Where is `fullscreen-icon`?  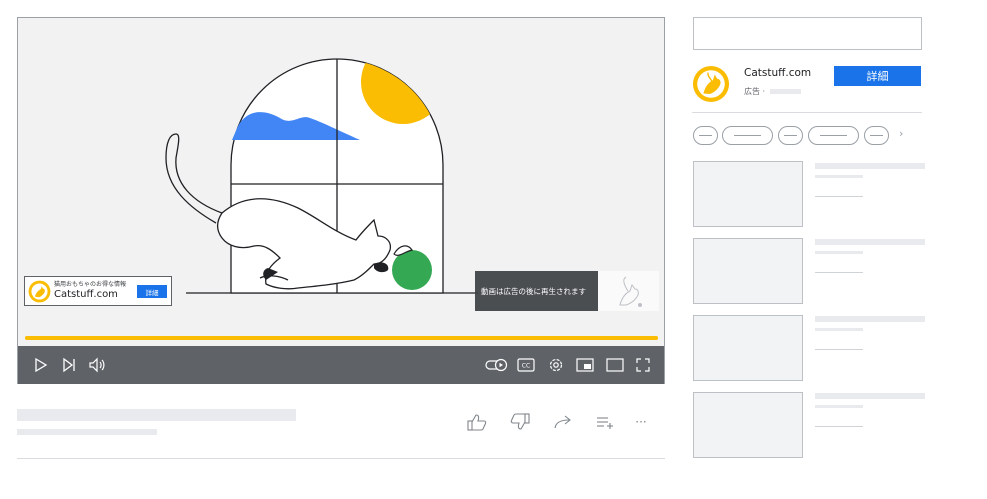
fullscreen-icon is located at coordinates (643, 365).